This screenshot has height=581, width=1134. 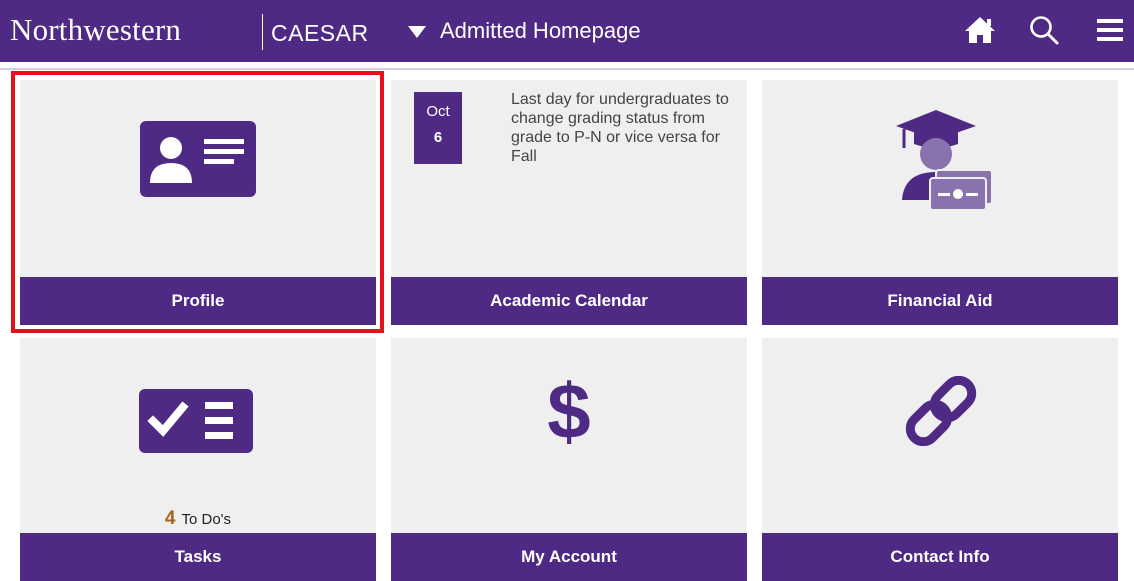 What do you see at coordinates (569, 459) in the screenshot?
I see `my-account-tile: $ My Account` at bounding box center [569, 459].